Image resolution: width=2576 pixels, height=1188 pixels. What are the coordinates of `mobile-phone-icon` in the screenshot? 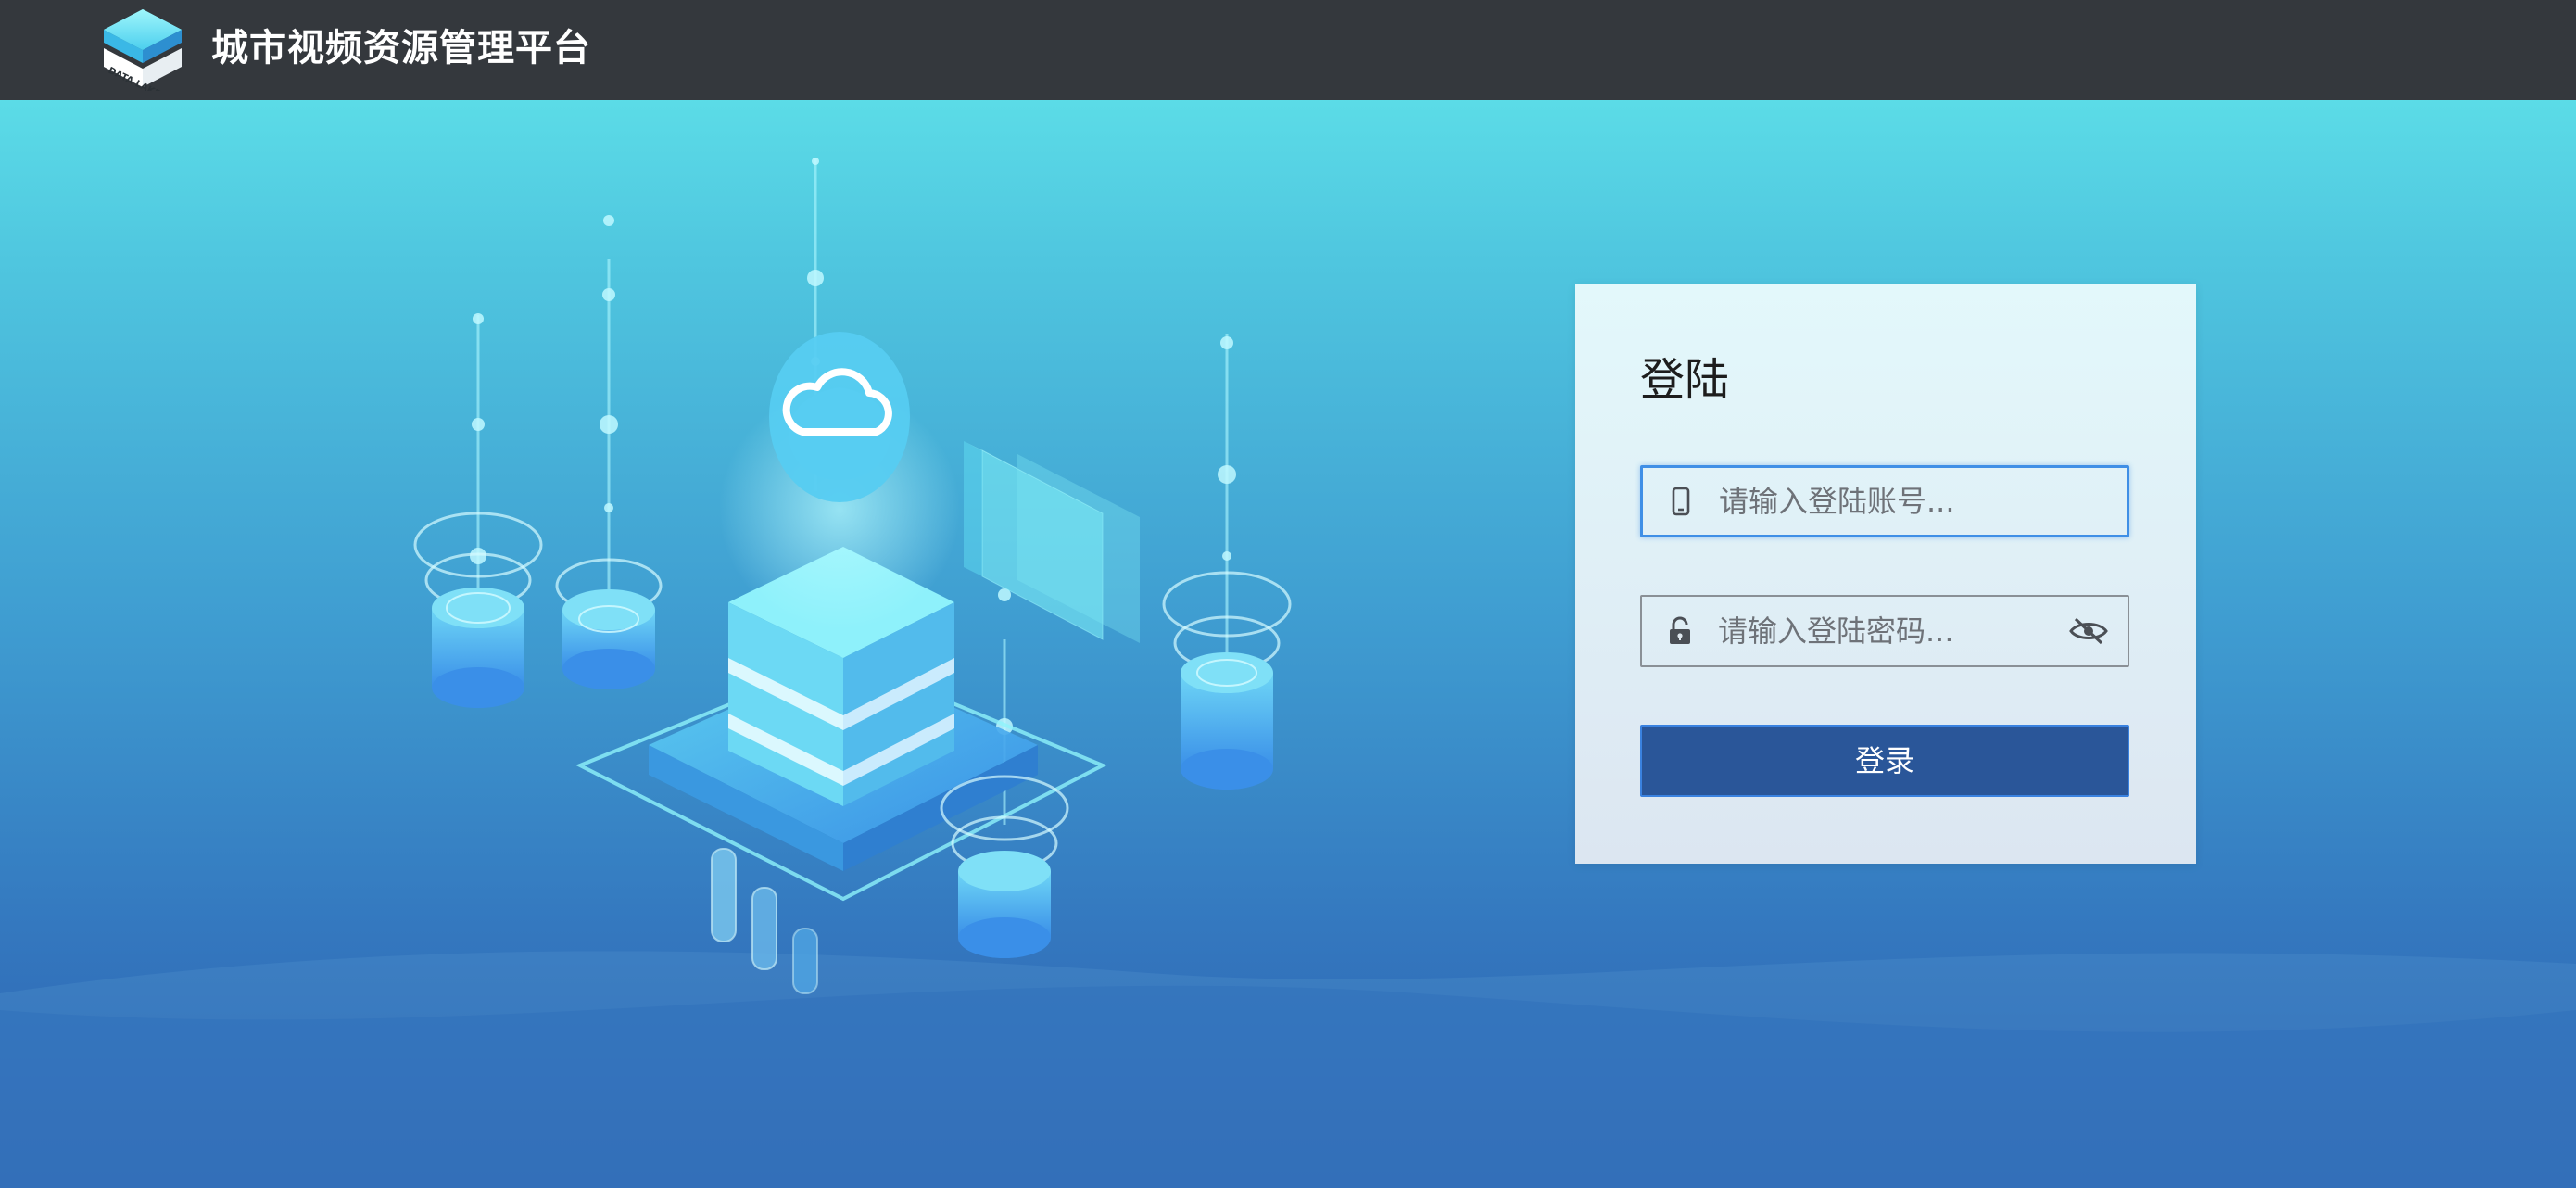 It's located at (1681, 501).